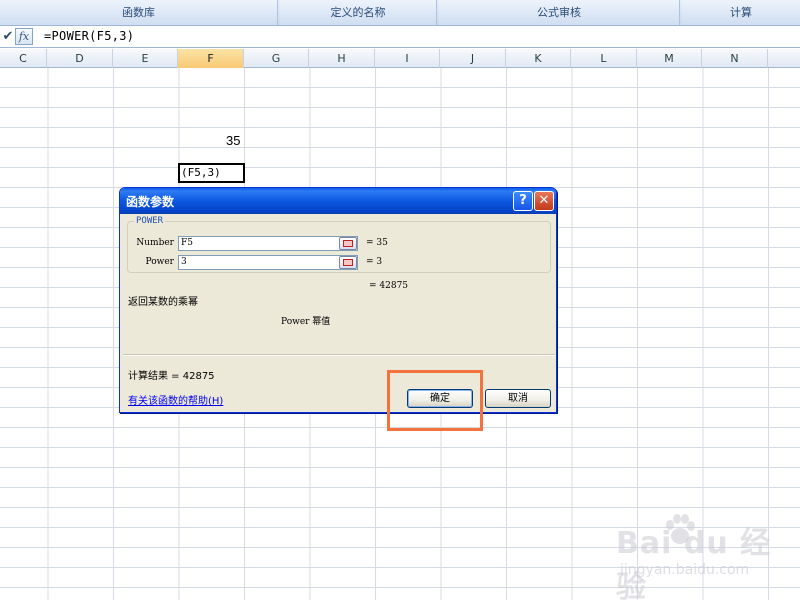 Image resolution: width=800 pixels, height=606 pixels. Describe the element at coordinates (150, 202) in the screenshot. I see `dialog-title: 函数参数` at that location.